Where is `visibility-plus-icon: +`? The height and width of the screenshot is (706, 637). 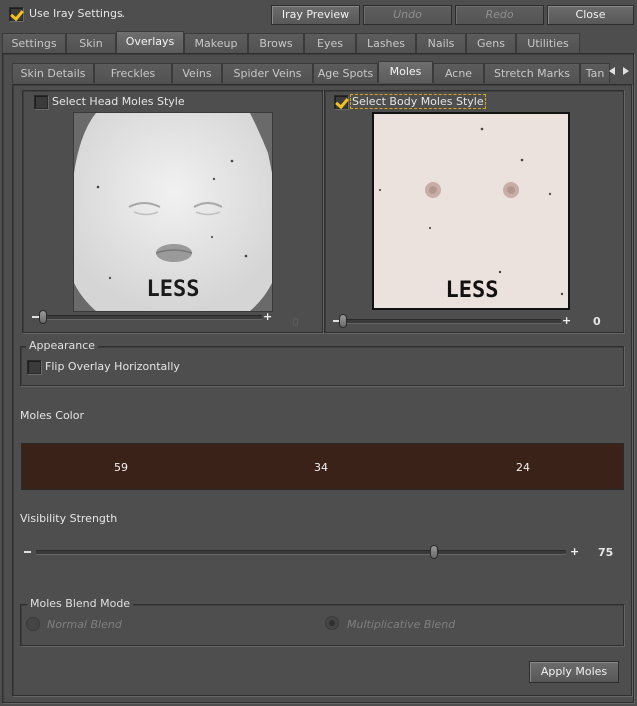 visibility-plus-icon: + is located at coordinates (574, 551).